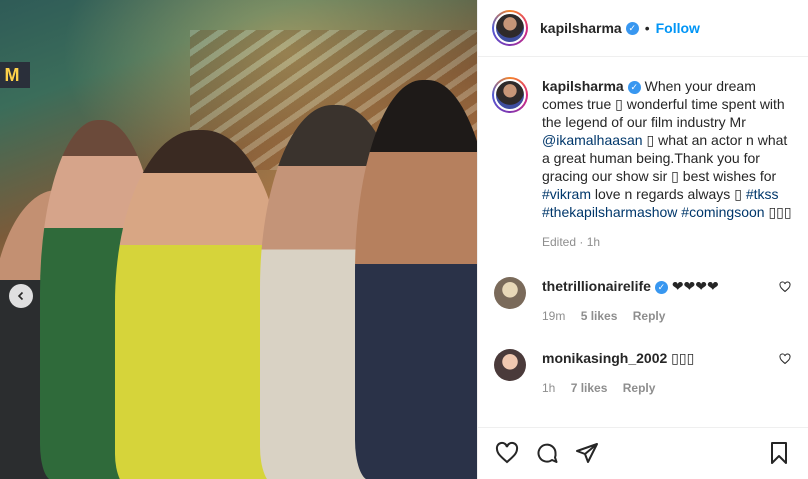 The image size is (808, 479). What do you see at coordinates (553, 316) in the screenshot?
I see `comment-time: 19m` at bounding box center [553, 316].